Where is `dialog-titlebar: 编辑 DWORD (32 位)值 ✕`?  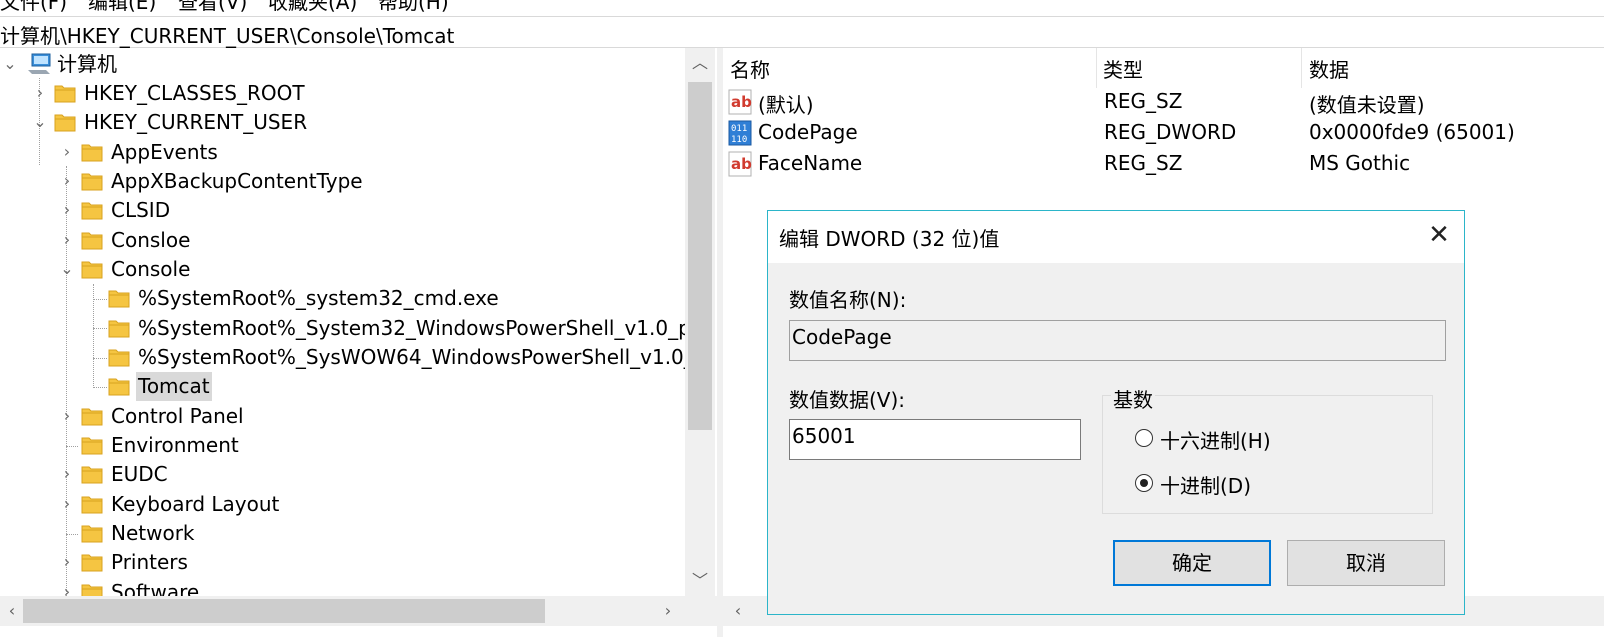 dialog-titlebar: 编辑 DWORD (32 位)值 ✕ is located at coordinates (1116, 237).